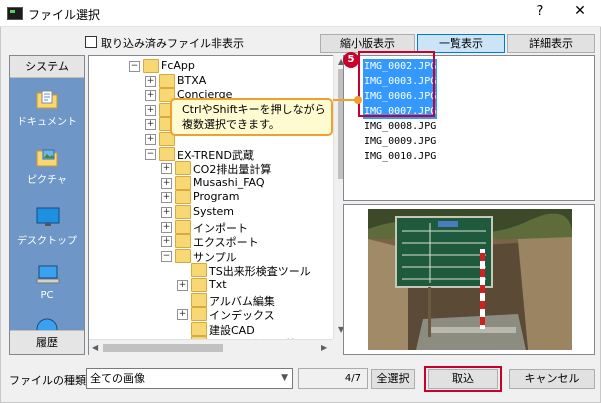 The height and width of the screenshot is (403, 601). What do you see at coordinates (300, 13) in the screenshot?
I see `title-bar: ファイル選択 ? ✕` at bounding box center [300, 13].